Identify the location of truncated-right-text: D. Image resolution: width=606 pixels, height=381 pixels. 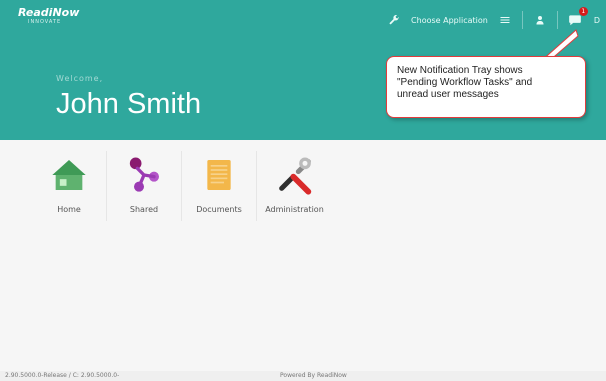
(596, 20).